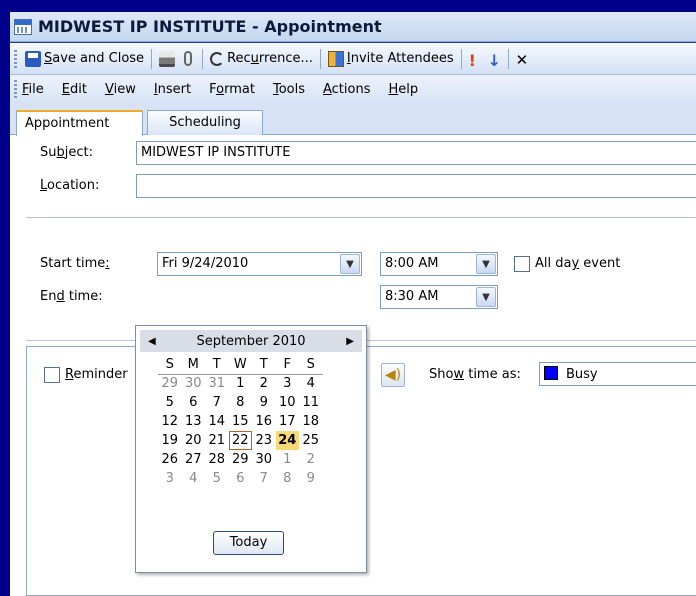  Describe the element at coordinates (439, 264) in the screenshot. I see `start-time-picker: 8:00 AM ▼` at that location.